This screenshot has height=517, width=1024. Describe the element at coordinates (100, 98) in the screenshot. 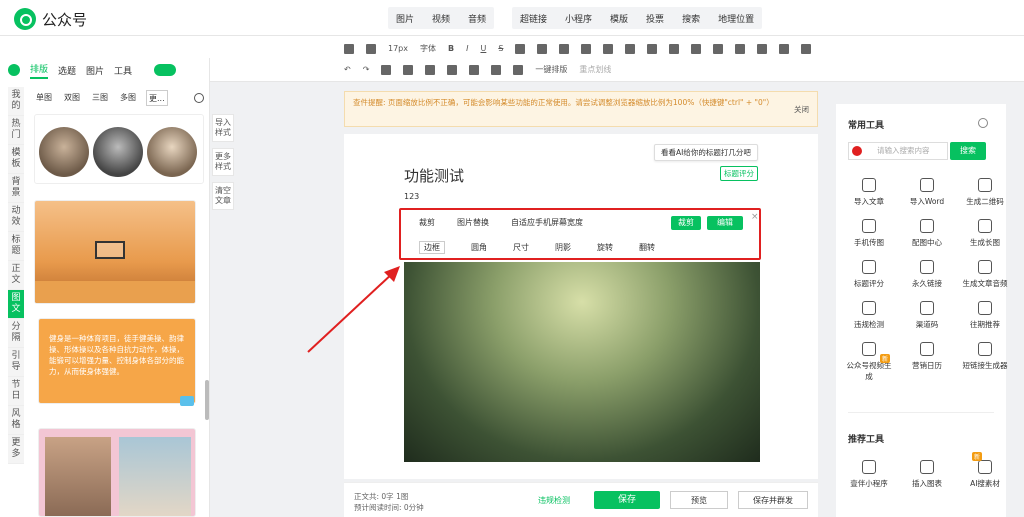

I see `subtab-triple: 三图` at that location.